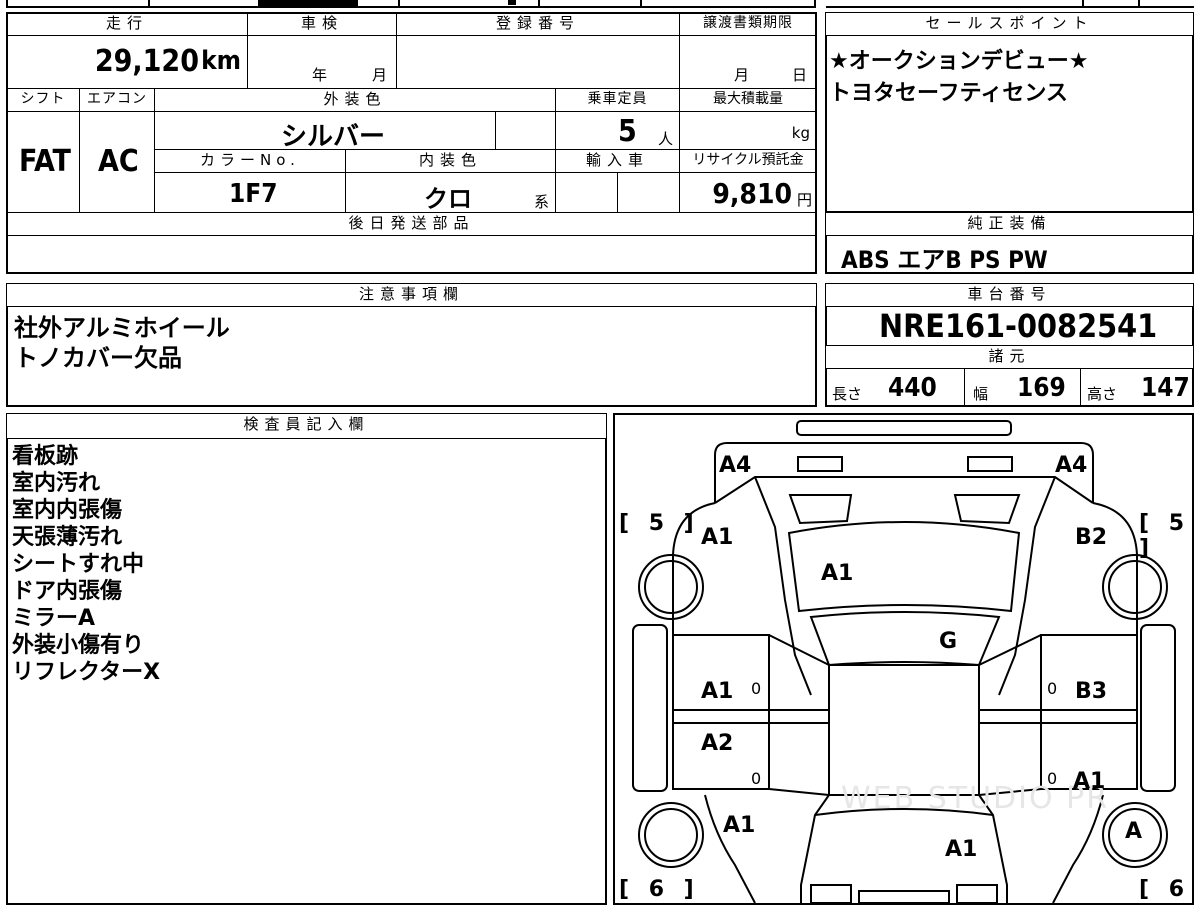 The width and height of the screenshot is (1200, 905). What do you see at coordinates (325, 131) in the screenshot?
I see `exterior-color-cell: シルバー` at bounding box center [325, 131].